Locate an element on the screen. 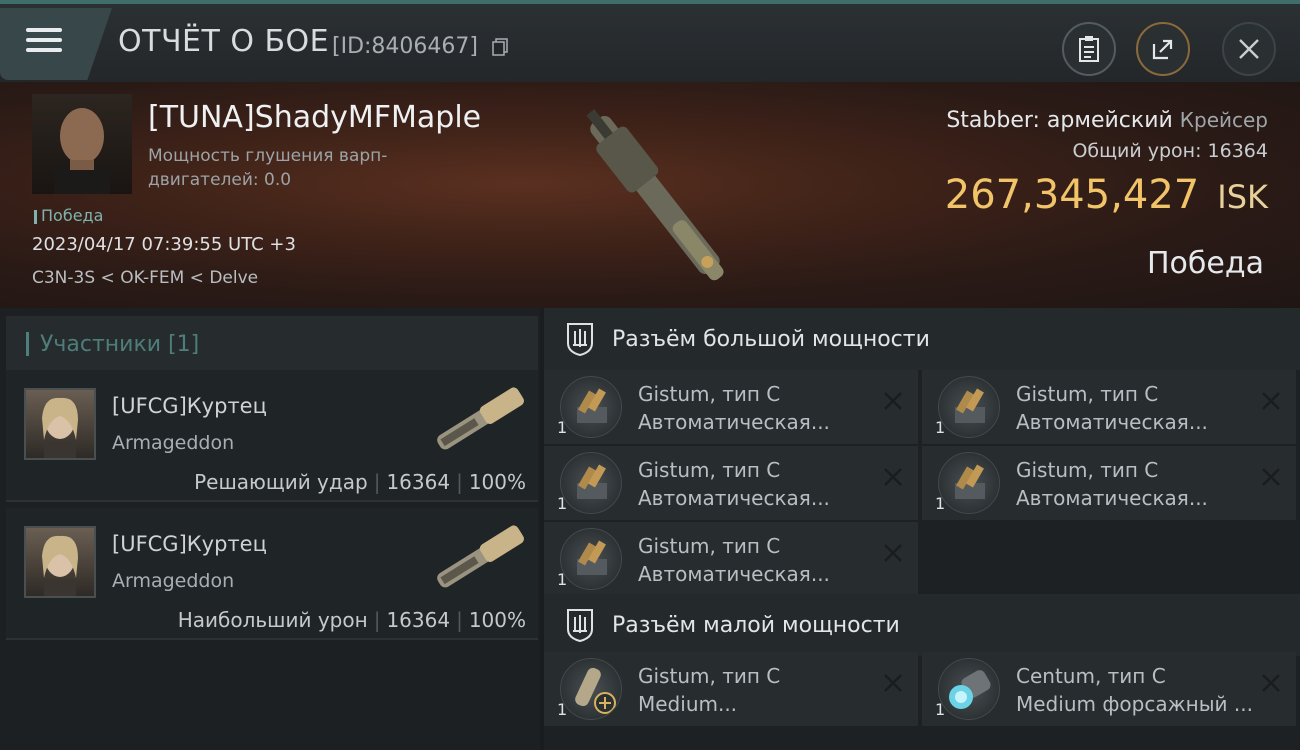 This screenshot has height=750, width=1300. report-id: [ID:8406467] is located at coordinates (405, 46).